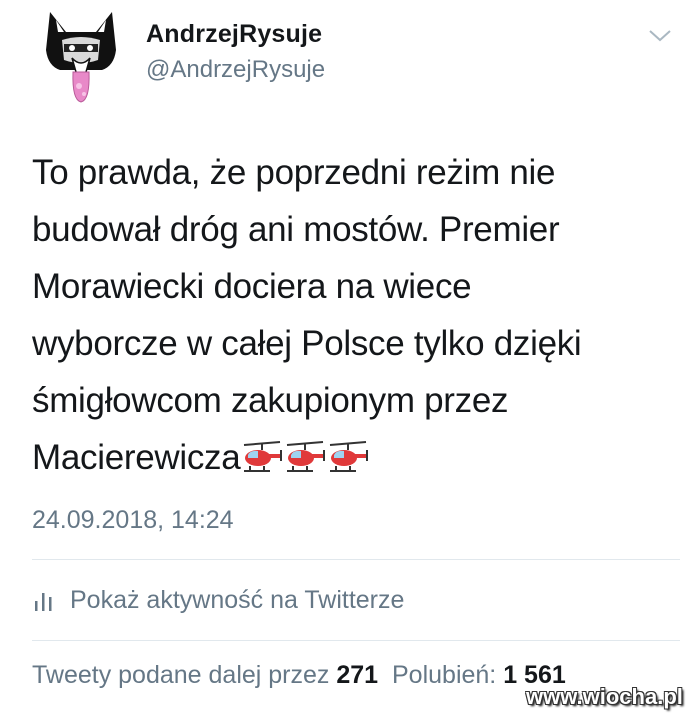 The width and height of the screenshot is (700, 722). What do you see at coordinates (296, 229) in the screenshot?
I see `tweet-line: budował dróg ani mostów. Premier` at bounding box center [296, 229].